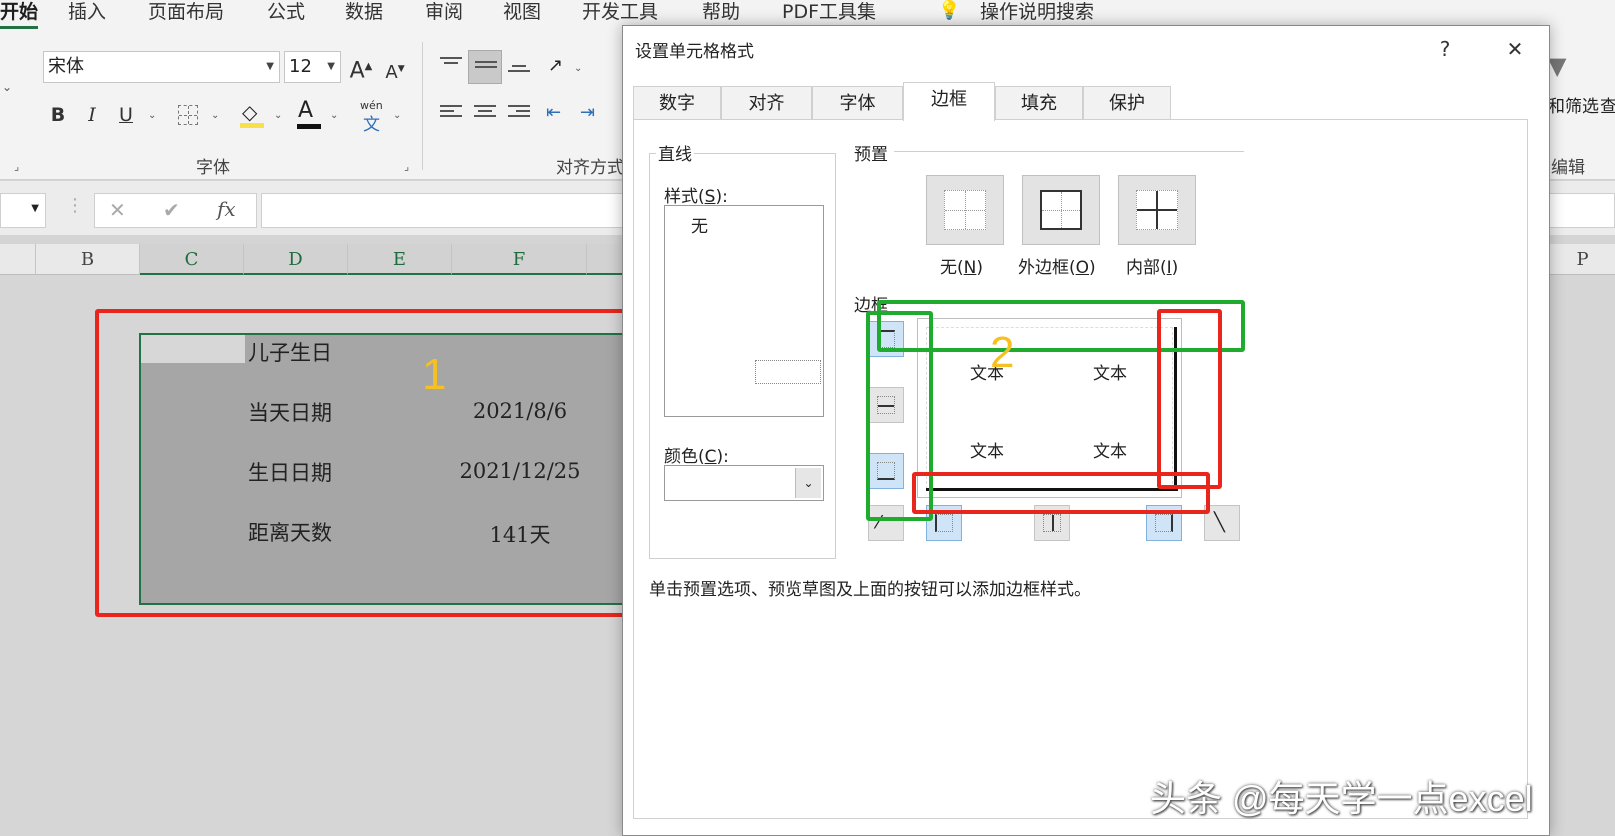 This screenshot has height=836, width=1615. What do you see at coordinates (1039, 103) in the screenshot?
I see `tab-fill: 填充` at bounding box center [1039, 103].